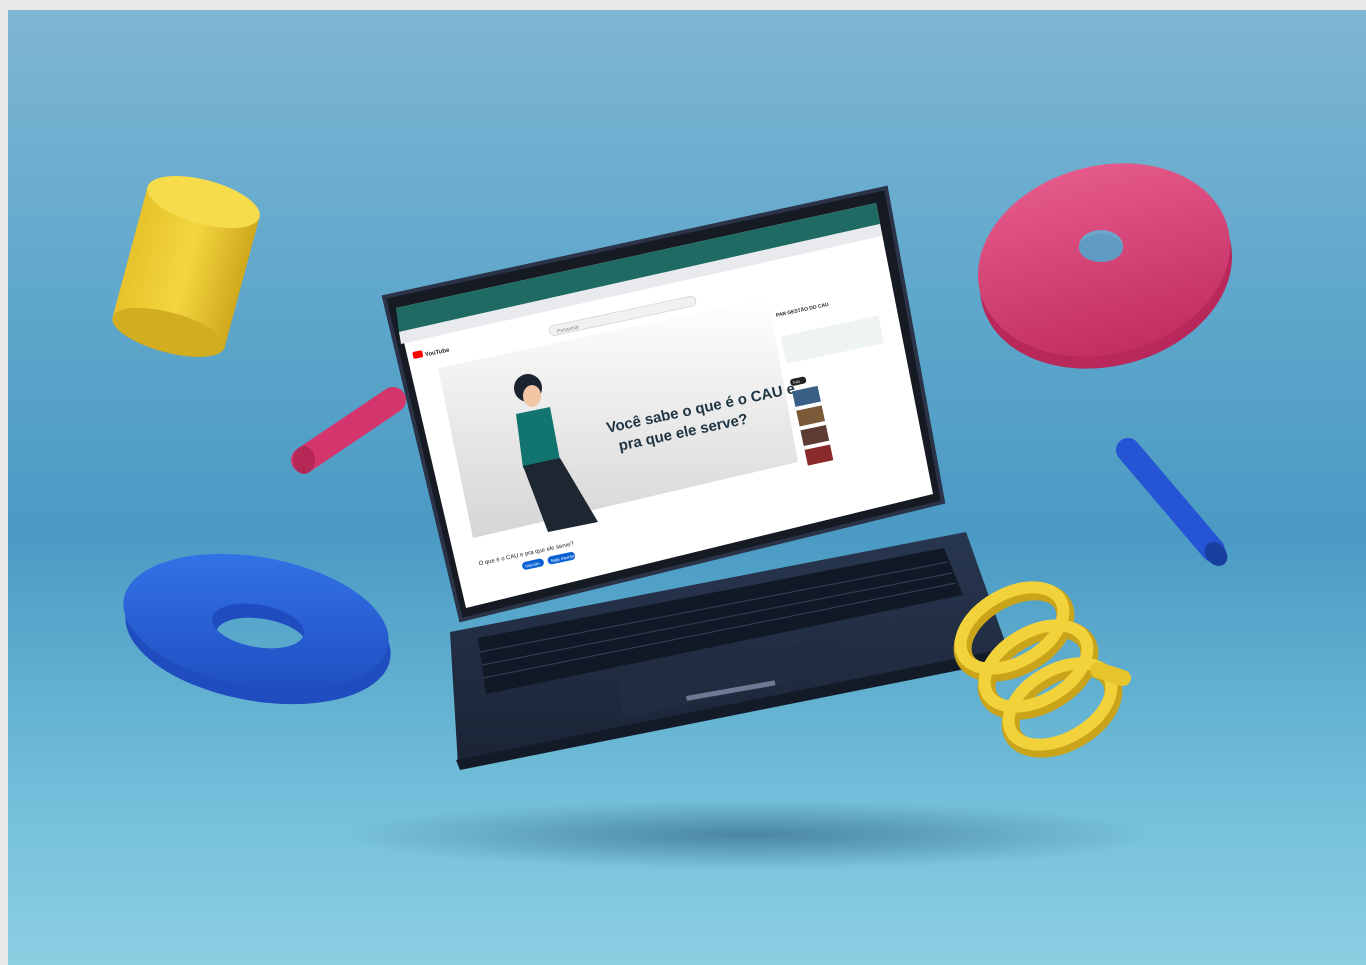 This screenshot has width=1366, height=965. Describe the element at coordinates (1105, 266) in the screenshot. I see `pink-disc` at that location.